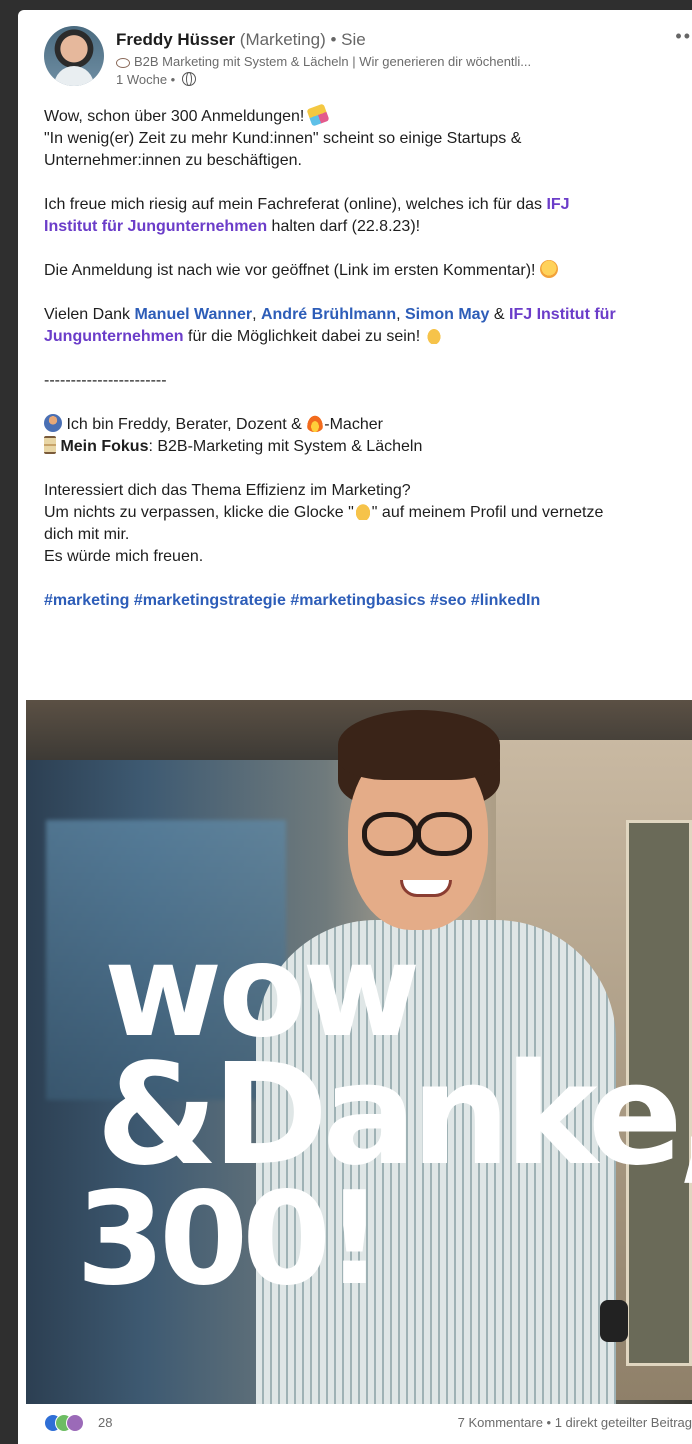  I want to click on hugging-face-icon, so click(548, 269).